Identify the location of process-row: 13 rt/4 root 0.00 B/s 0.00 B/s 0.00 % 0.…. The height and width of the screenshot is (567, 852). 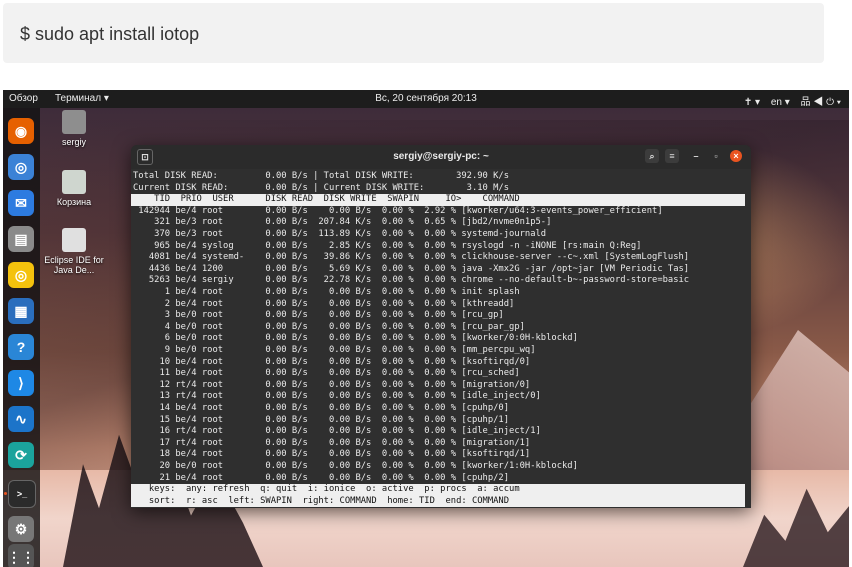
(336, 397).